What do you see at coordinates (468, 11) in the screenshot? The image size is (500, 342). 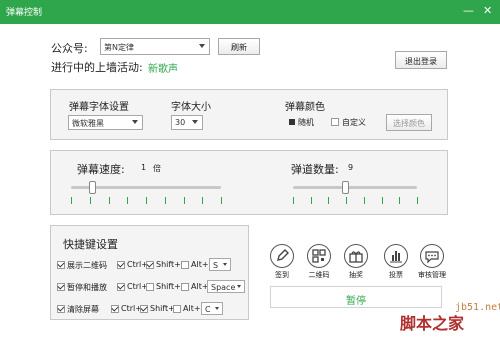 I see `minimize-icon: —` at bounding box center [468, 11].